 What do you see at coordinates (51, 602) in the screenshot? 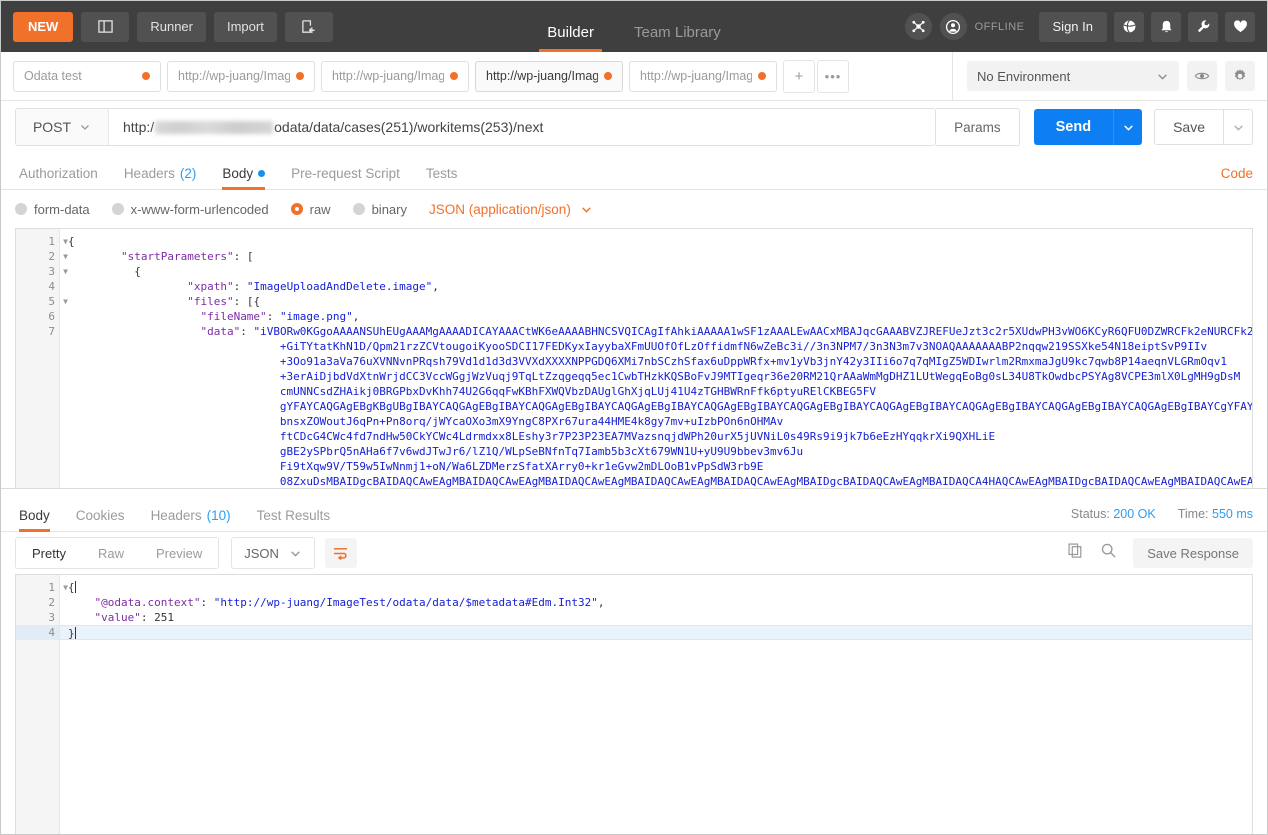
I see `line-number: 2` at bounding box center [51, 602].